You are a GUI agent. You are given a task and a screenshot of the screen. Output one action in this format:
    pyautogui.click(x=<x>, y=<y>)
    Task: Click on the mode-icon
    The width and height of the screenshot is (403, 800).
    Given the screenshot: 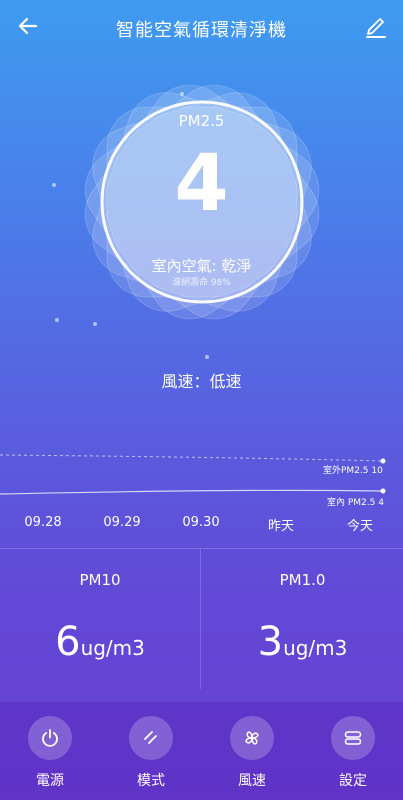 What is the action you would take?
    pyautogui.click(x=150, y=737)
    